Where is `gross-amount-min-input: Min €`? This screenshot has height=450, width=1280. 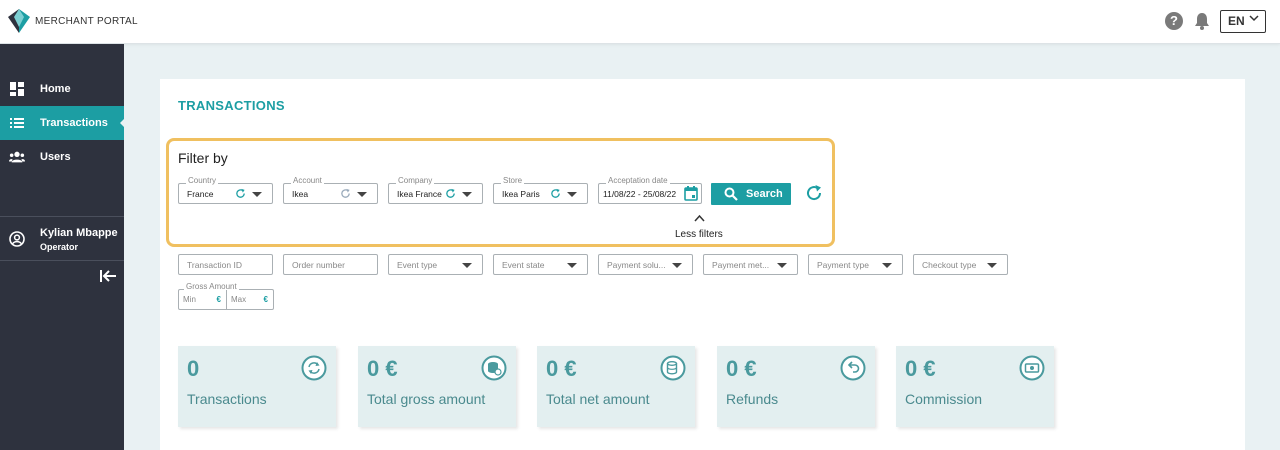
gross-amount-min-input: Min € is located at coordinates (203, 299).